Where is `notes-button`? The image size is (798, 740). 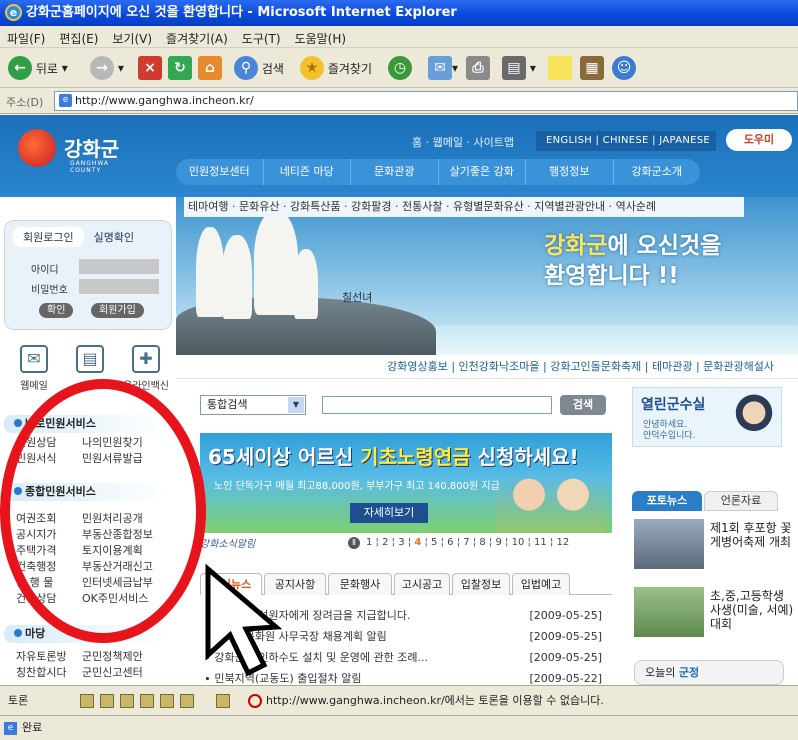 notes-button is located at coordinates (560, 68).